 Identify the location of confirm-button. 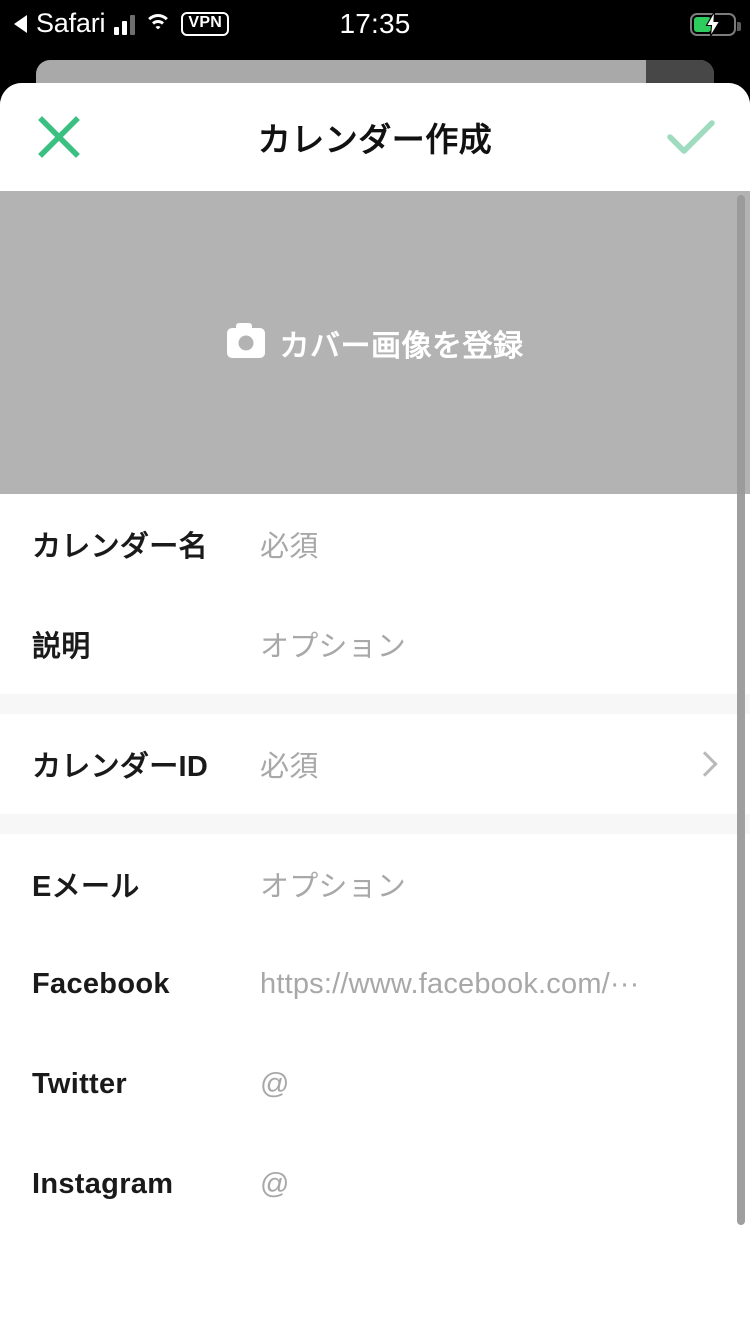
(691, 137).